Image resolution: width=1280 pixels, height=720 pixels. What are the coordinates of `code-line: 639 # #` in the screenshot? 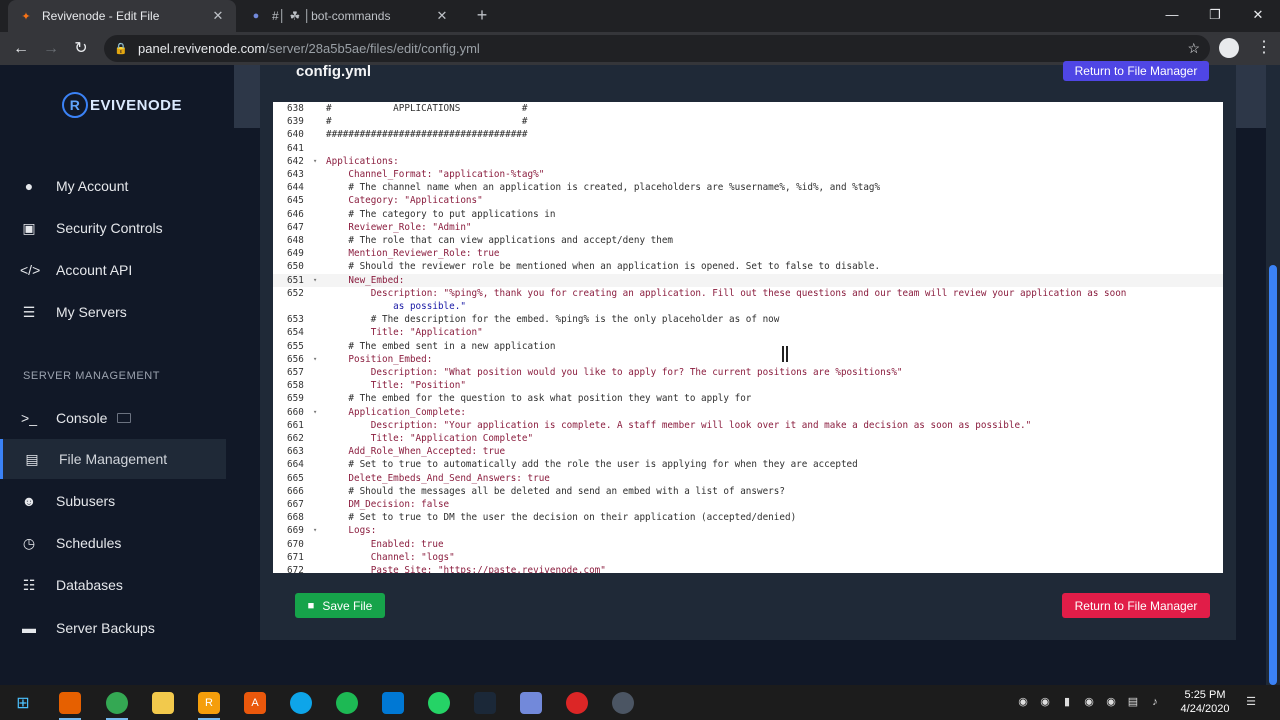 It's located at (748, 121).